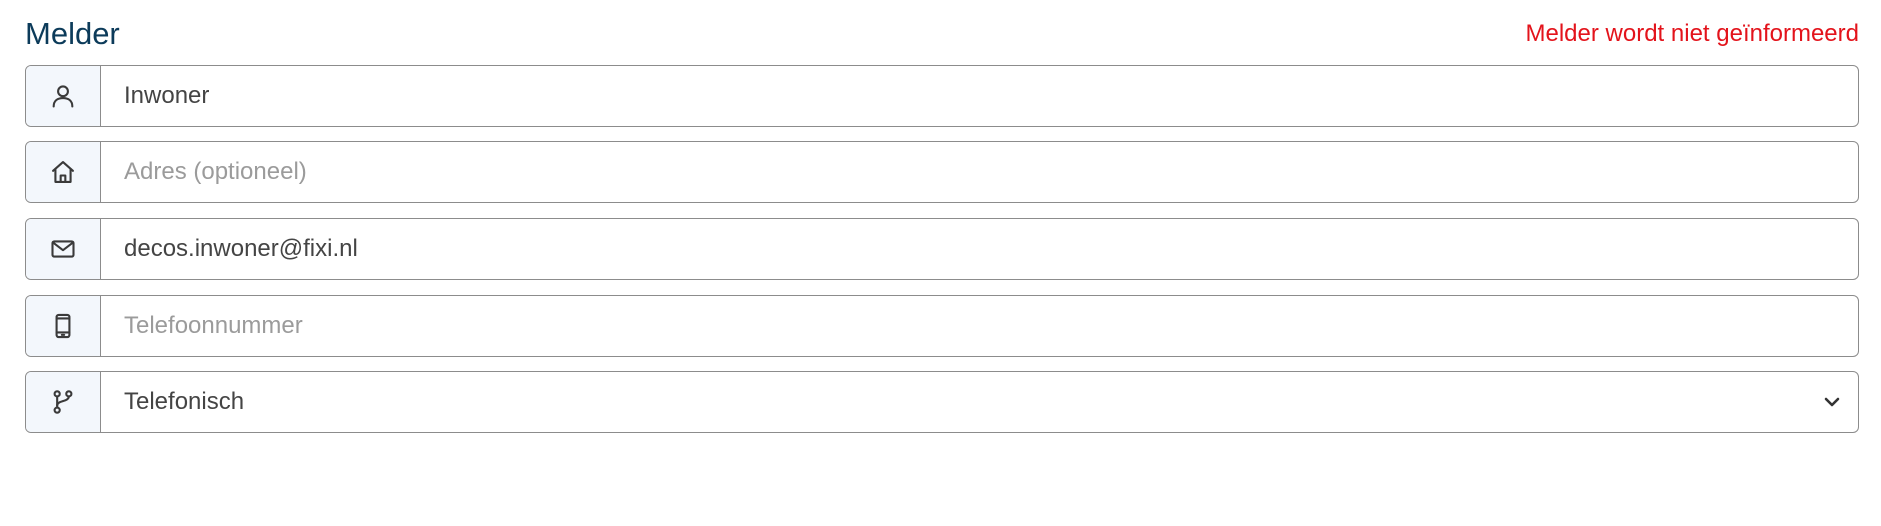  I want to click on contact-channel-field-group: Telefonisch, so click(942, 402).